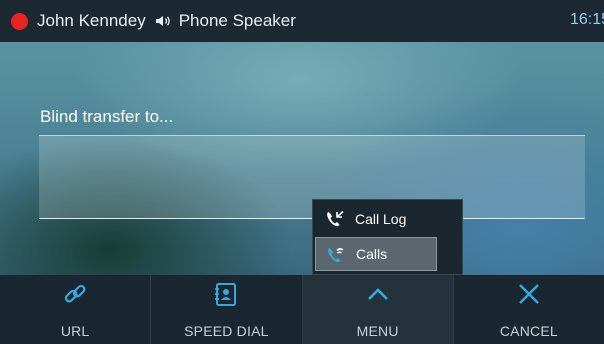 This screenshot has height=344, width=604. What do you see at coordinates (381, 219) in the screenshot?
I see `menu-item-label: Call Log` at bounding box center [381, 219].